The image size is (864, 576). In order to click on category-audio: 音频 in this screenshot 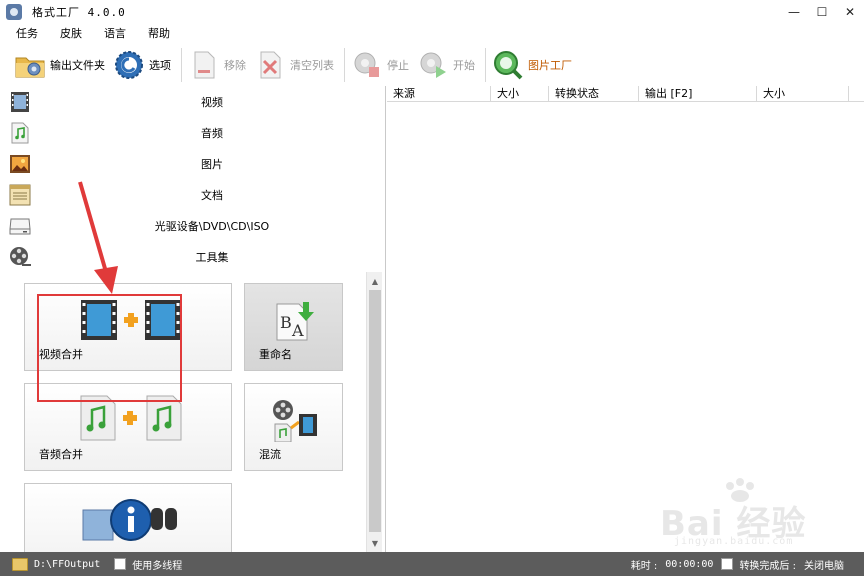, I will do `click(192, 133)`.